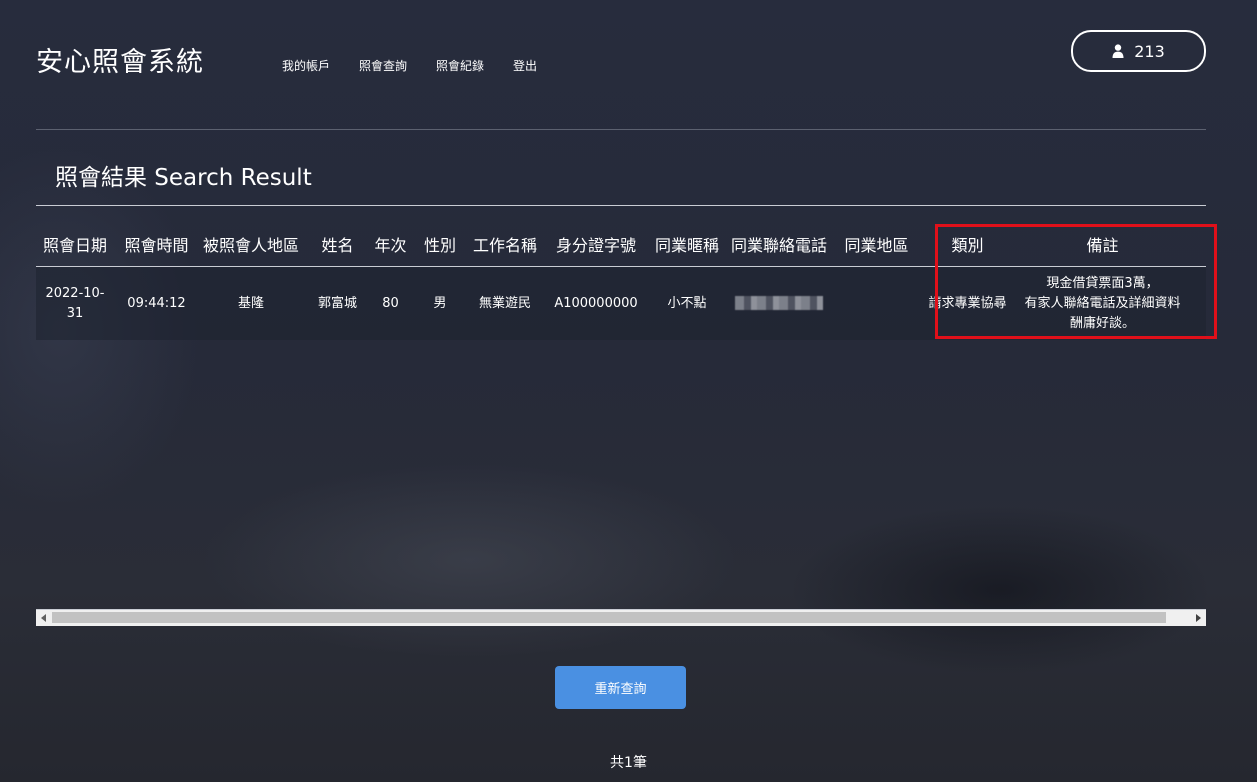 Image resolution: width=1257 pixels, height=782 pixels. What do you see at coordinates (876, 245) in the screenshot?
I see `header-peer-region: 同業地區` at bounding box center [876, 245].